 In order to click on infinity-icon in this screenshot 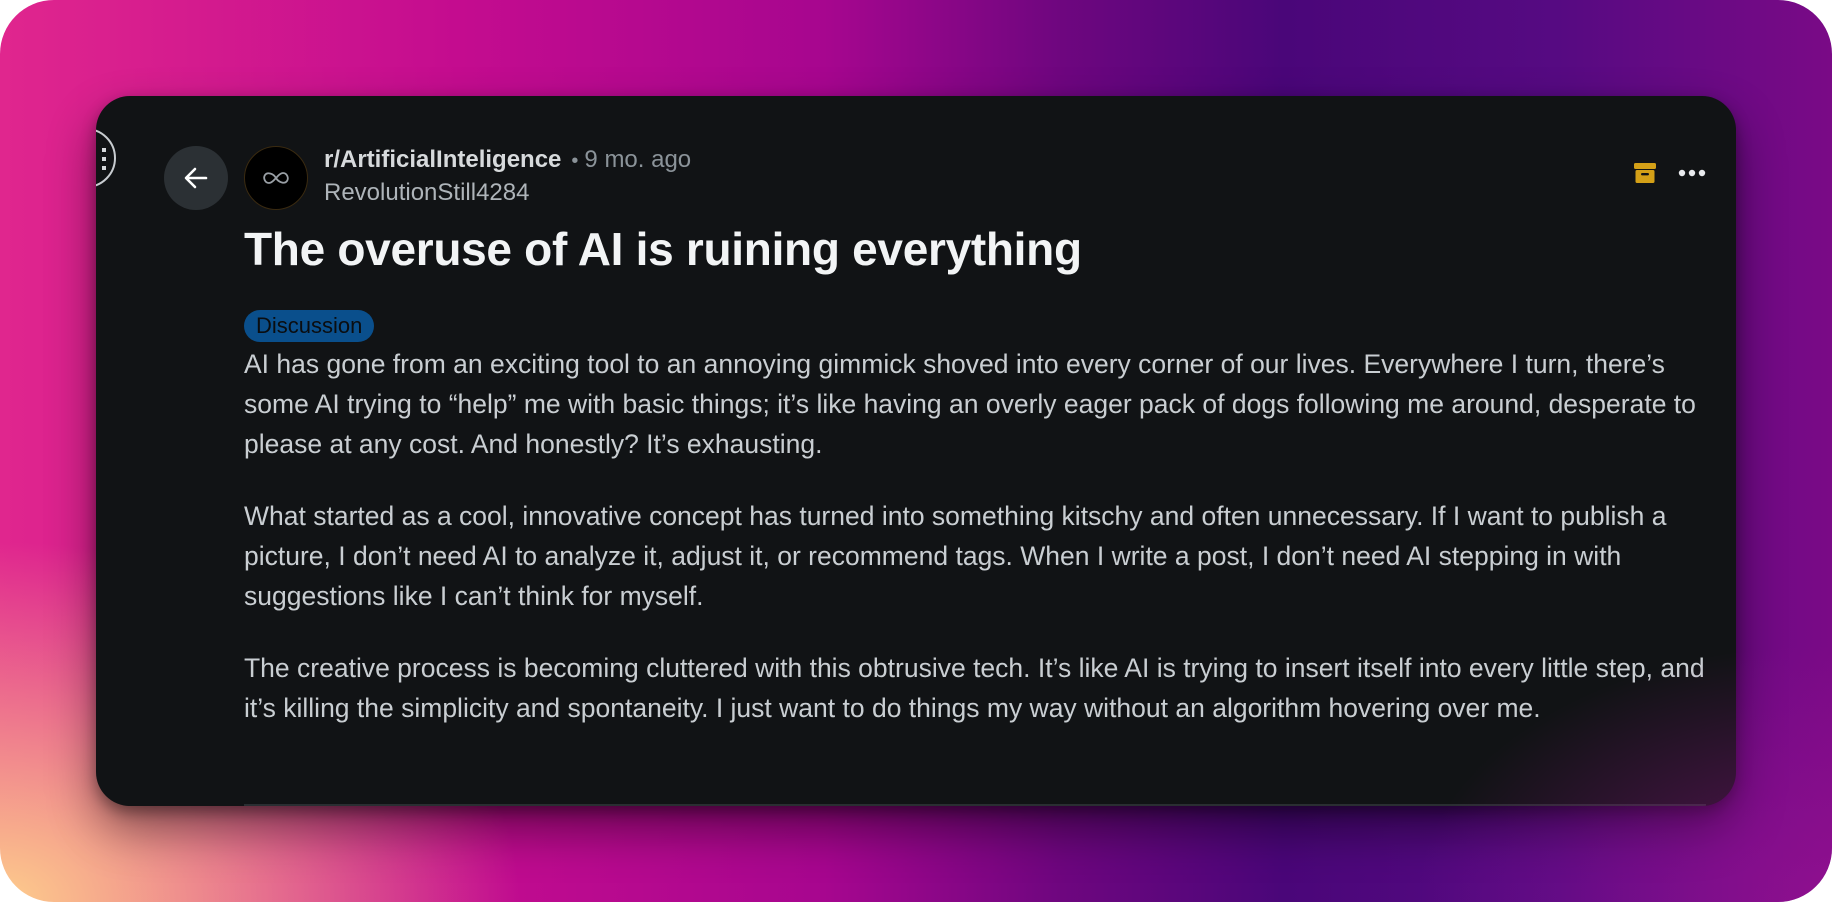, I will do `click(276, 178)`.